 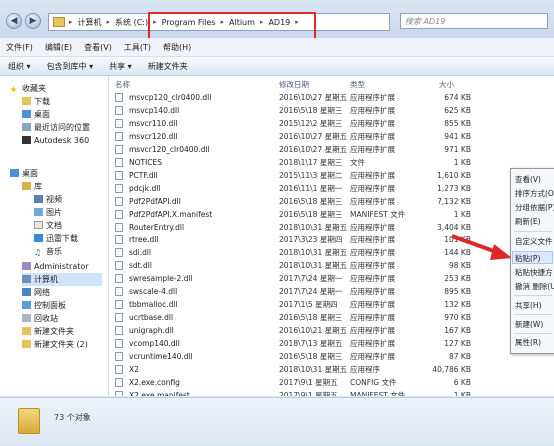 I want to click on back-button: ◀, so click(x=14, y=21).